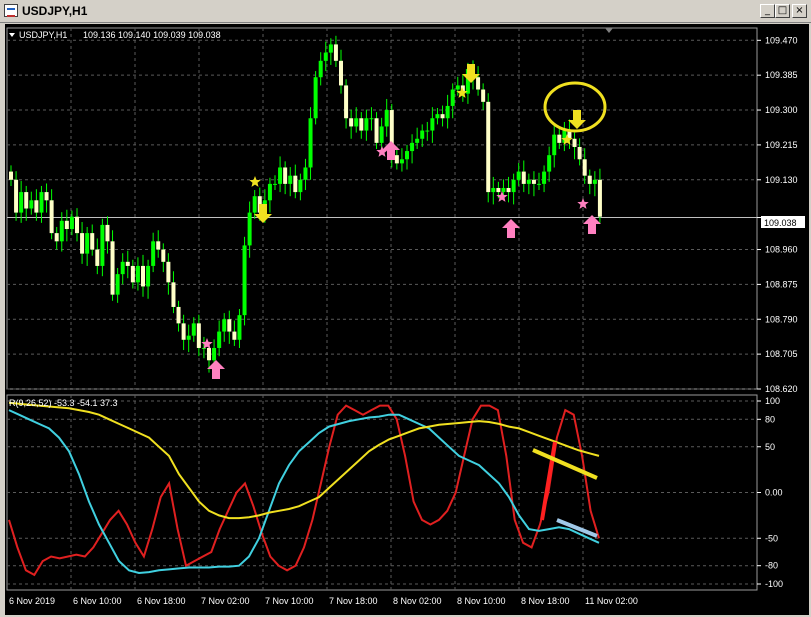 The height and width of the screenshot is (617, 811). What do you see at coordinates (43, 35) in the screenshot?
I see `price-header-symbol: USDJPY,H1` at bounding box center [43, 35].